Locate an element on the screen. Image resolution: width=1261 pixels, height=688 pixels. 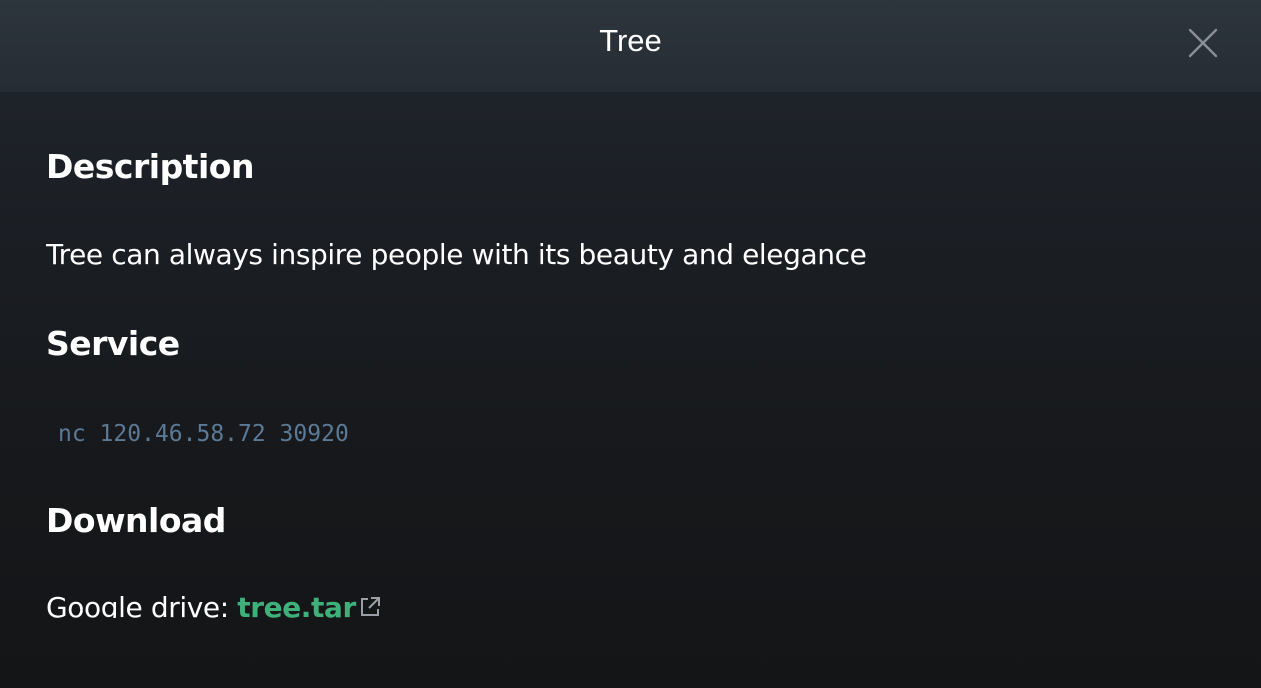
download-label: Google drive: is located at coordinates (142, 604).